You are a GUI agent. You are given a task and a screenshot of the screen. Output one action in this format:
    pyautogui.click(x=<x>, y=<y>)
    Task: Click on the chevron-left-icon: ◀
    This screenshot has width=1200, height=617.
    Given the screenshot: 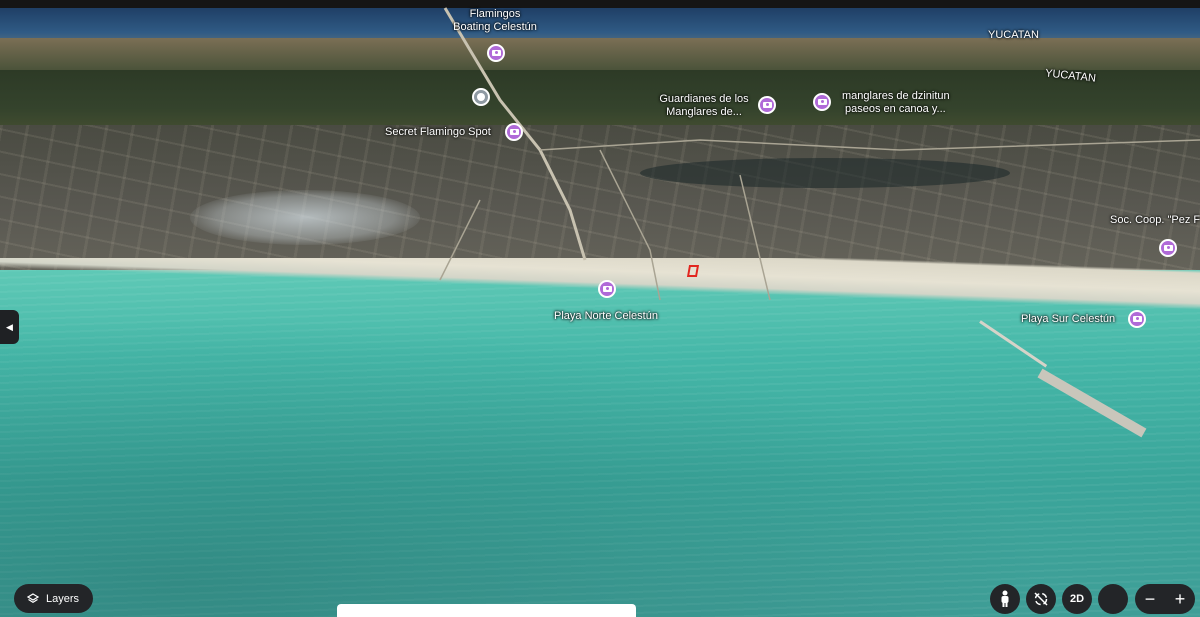 What is the action you would take?
    pyautogui.click(x=9, y=326)
    